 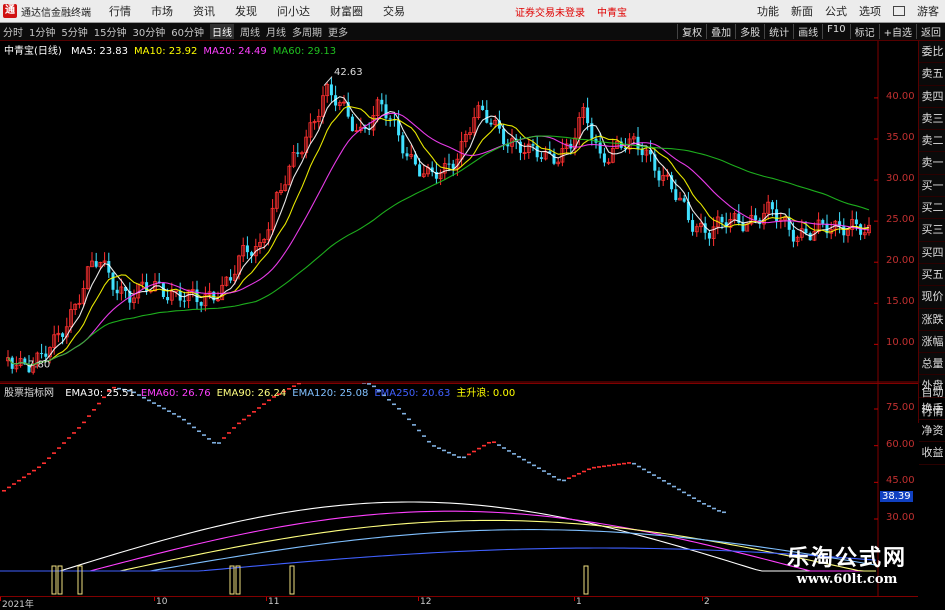 I want to click on tool-back: 返回, so click(x=930, y=31).